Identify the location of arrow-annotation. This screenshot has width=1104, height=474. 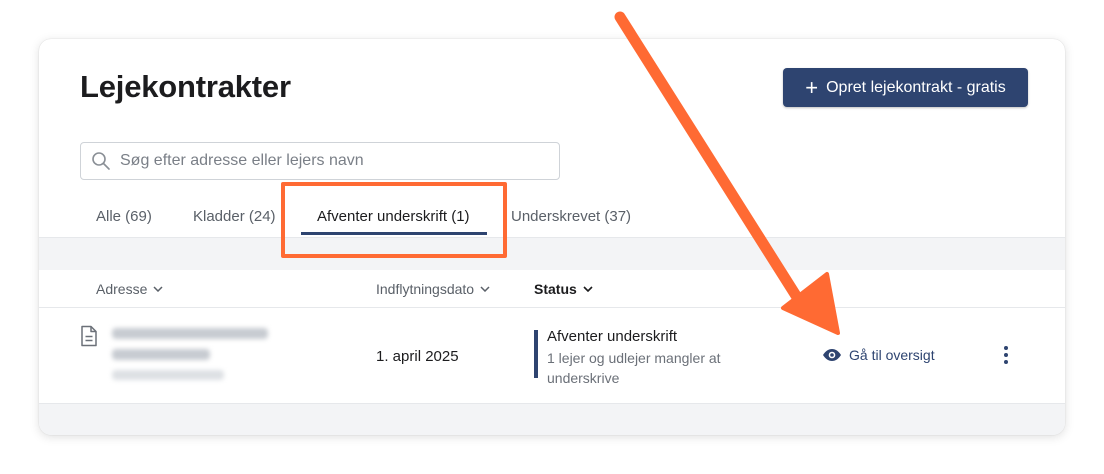
(727, 173).